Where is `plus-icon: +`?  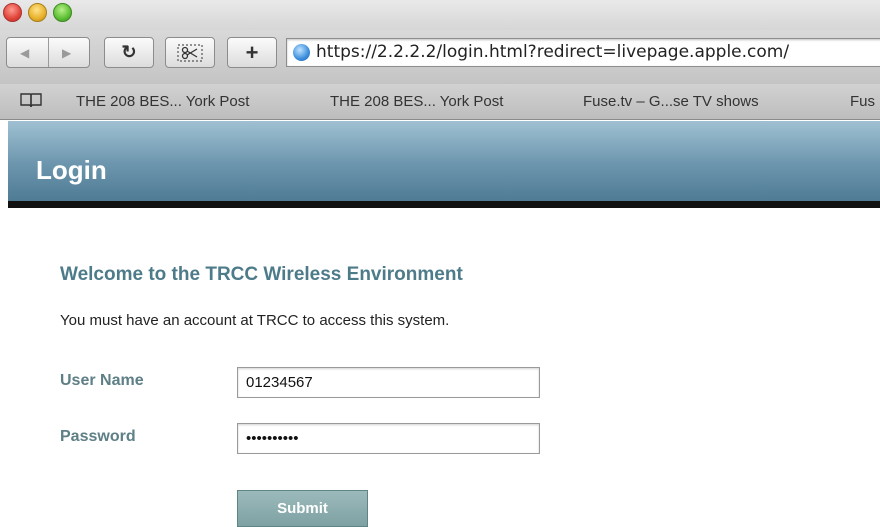 plus-icon: + is located at coordinates (252, 52).